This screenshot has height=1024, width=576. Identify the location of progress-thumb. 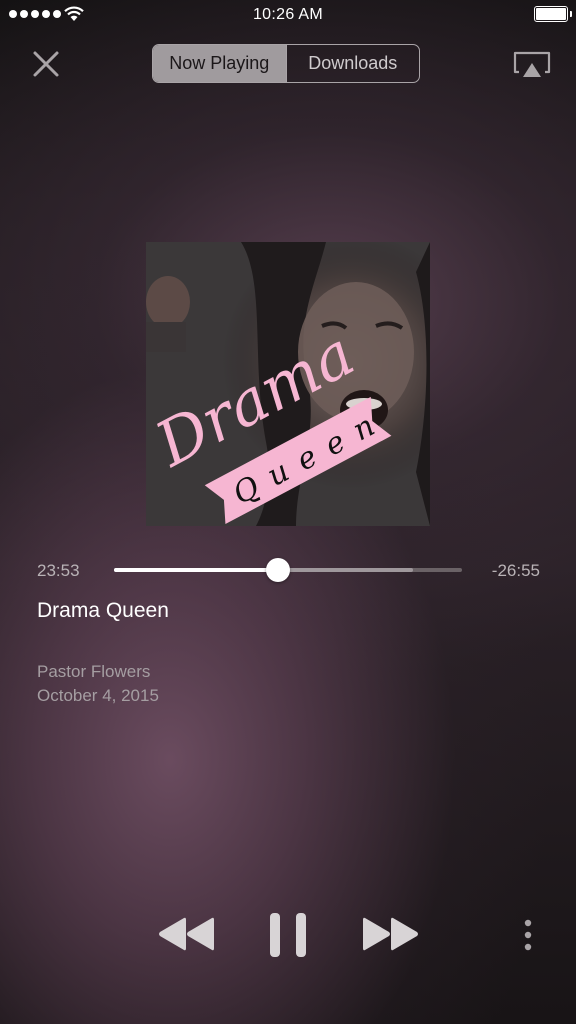
(277, 570).